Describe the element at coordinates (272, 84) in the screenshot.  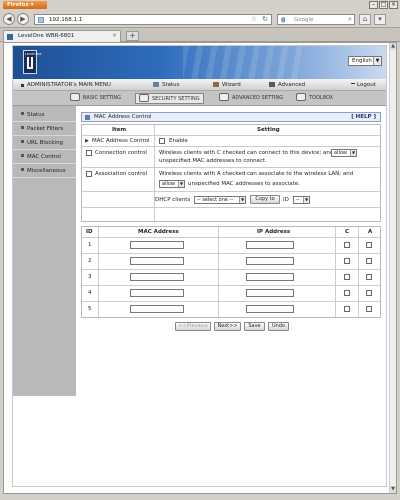
I see `advanced-icon` at that location.